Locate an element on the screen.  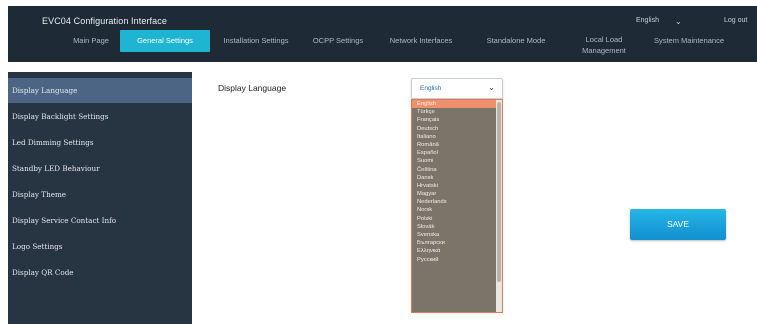
tab-installation-settings: Installation Settings is located at coordinates (256, 41).